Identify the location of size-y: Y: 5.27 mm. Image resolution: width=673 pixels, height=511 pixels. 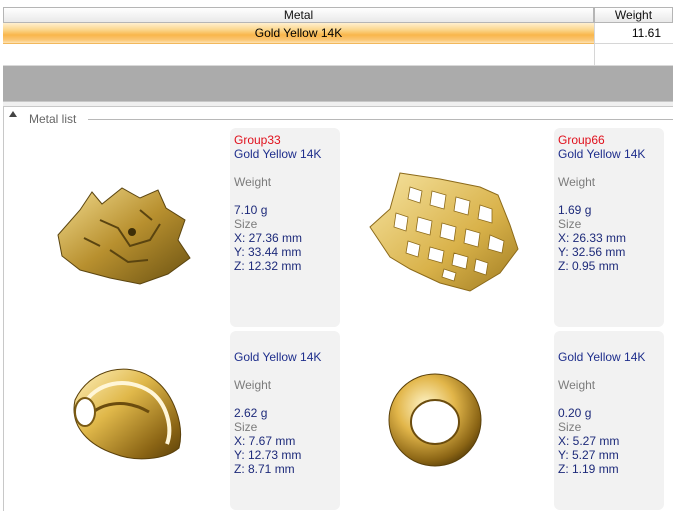
(588, 455).